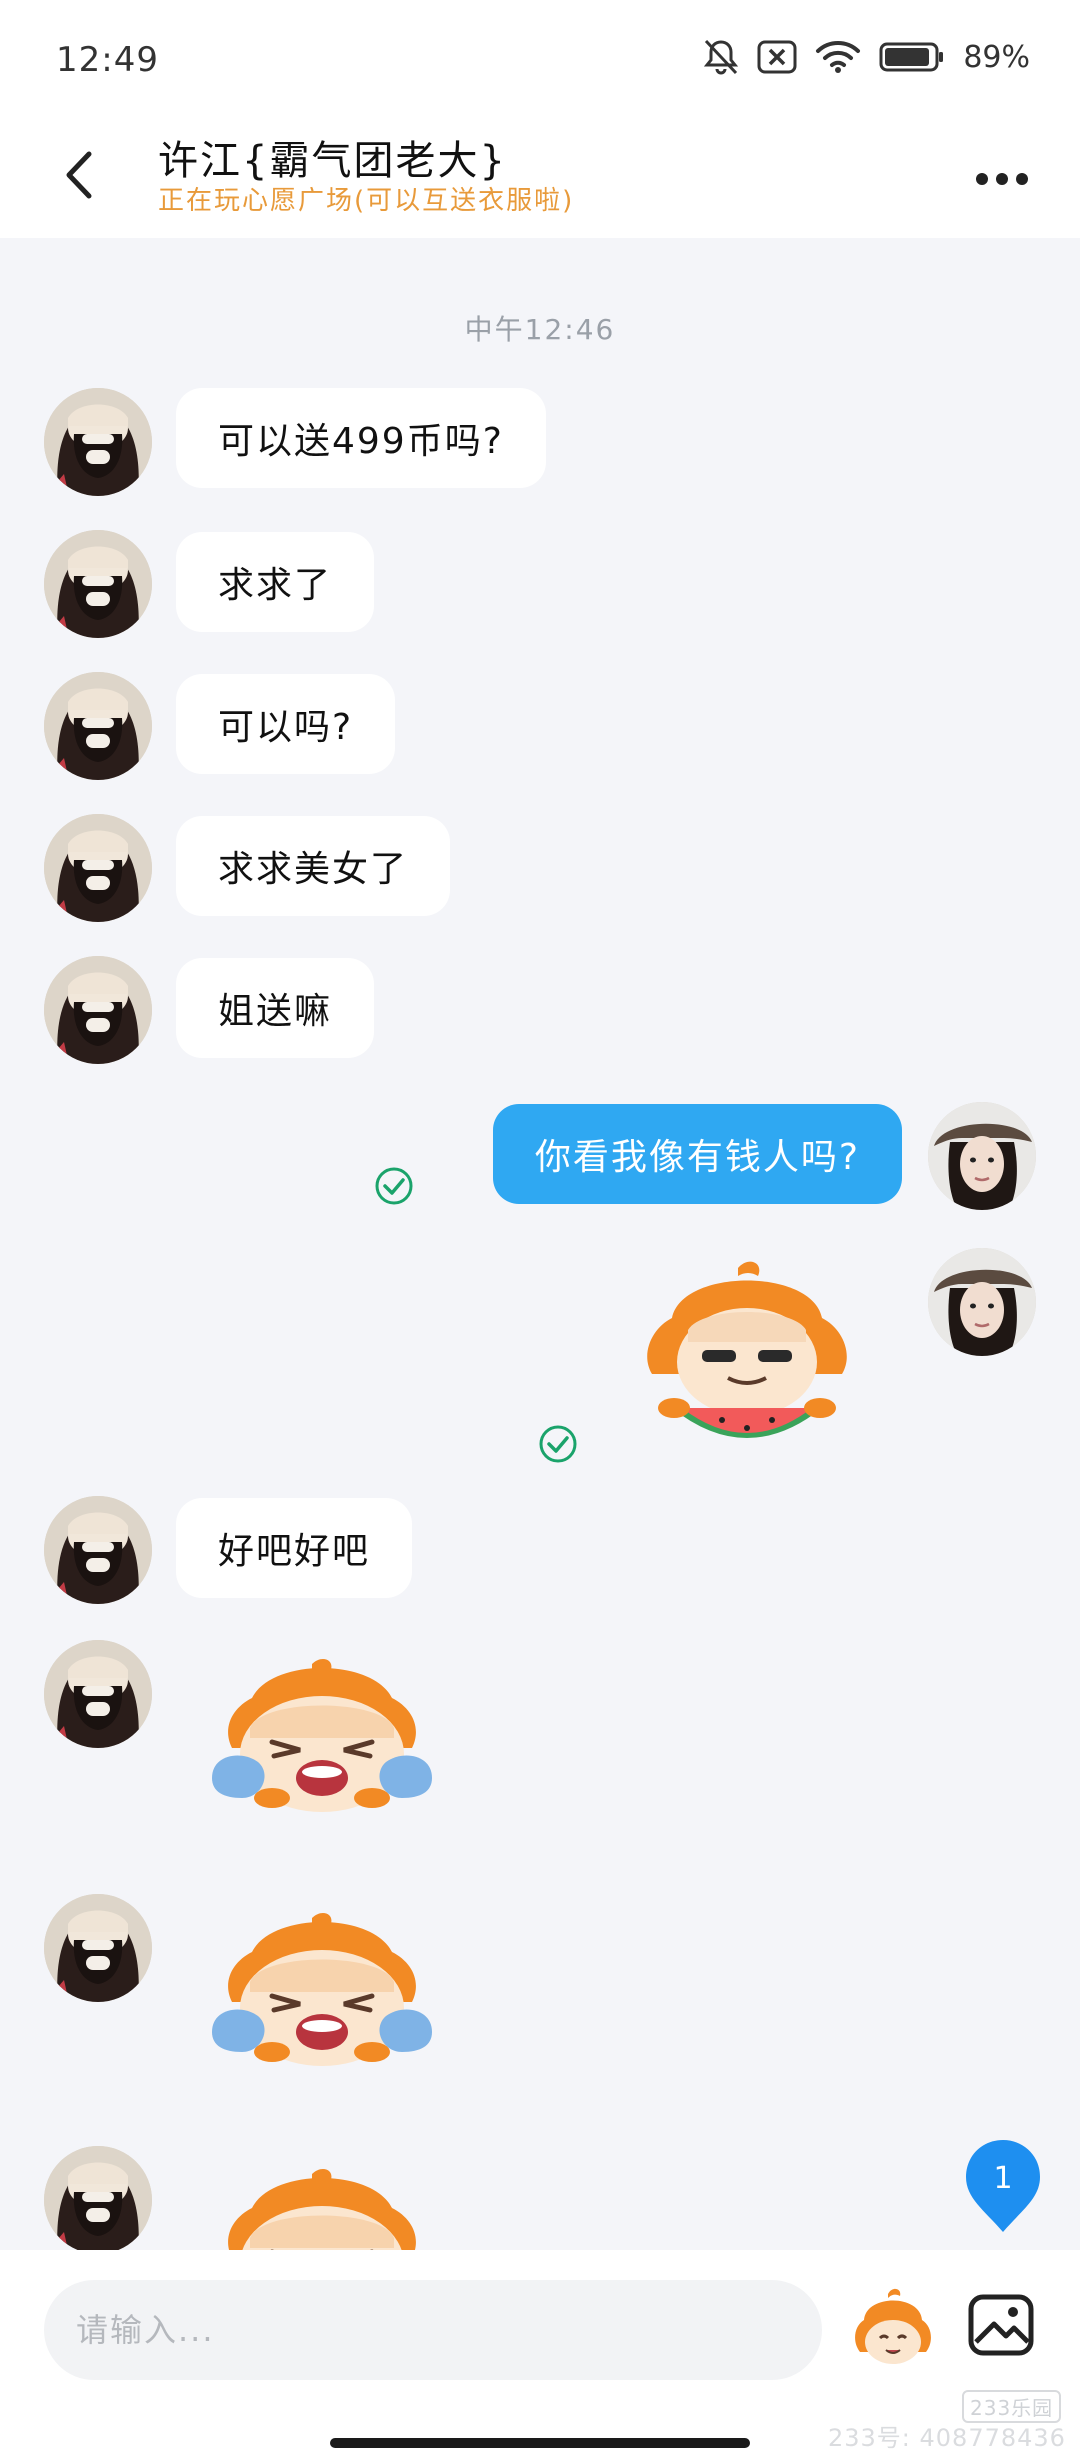 Image resolution: width=1080 pixels, height=2460 pixels. Describe the element at coordinates (540, 329) in the screenshot. I see `message-timestamp: 中午12:46` at that location.